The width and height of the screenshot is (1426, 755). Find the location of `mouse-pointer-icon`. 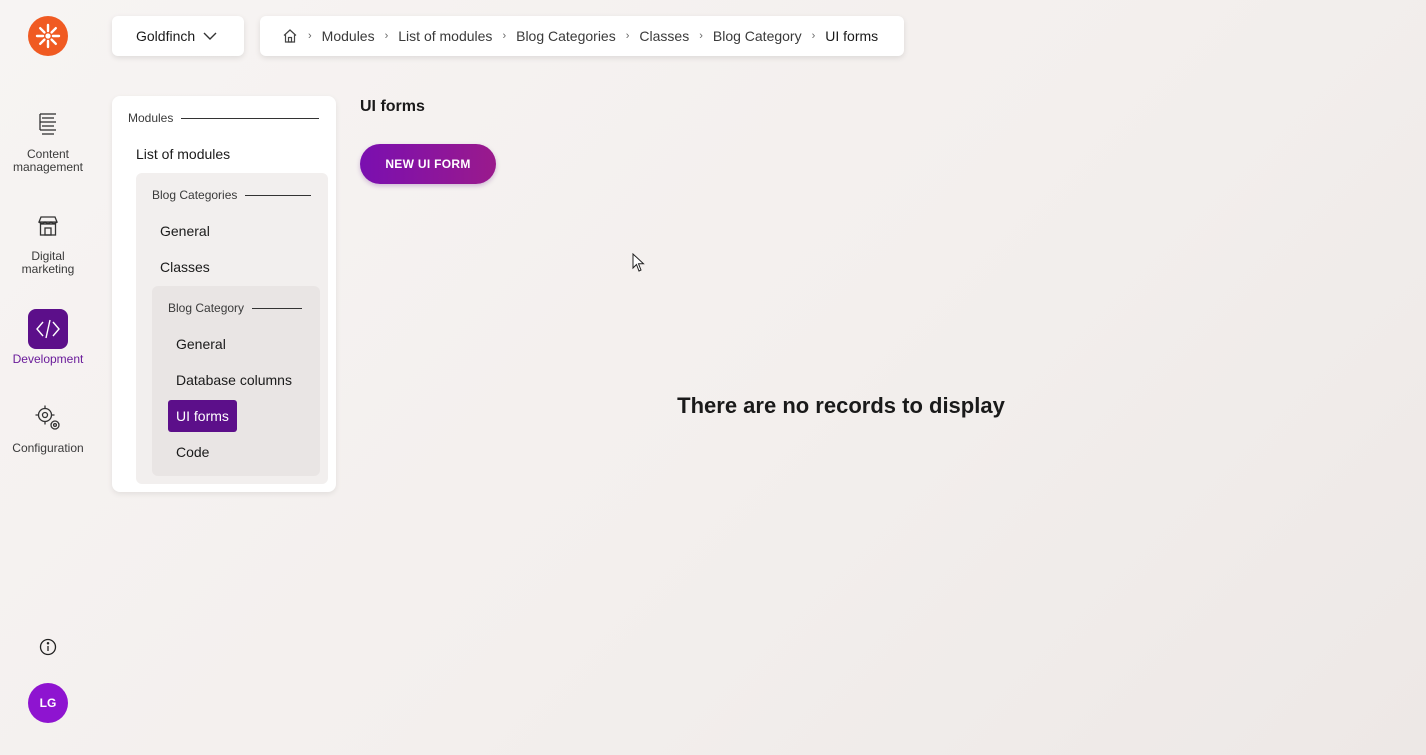

mouse-pointer-icon is located at coordinates (639, 265).